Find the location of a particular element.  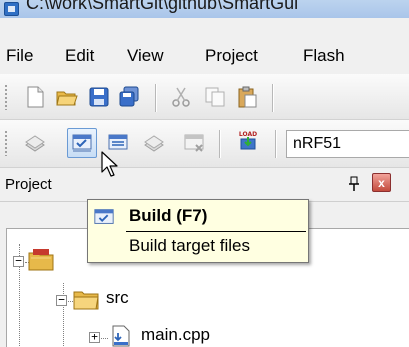

save-all-icon is located at coordinates (129, 96).